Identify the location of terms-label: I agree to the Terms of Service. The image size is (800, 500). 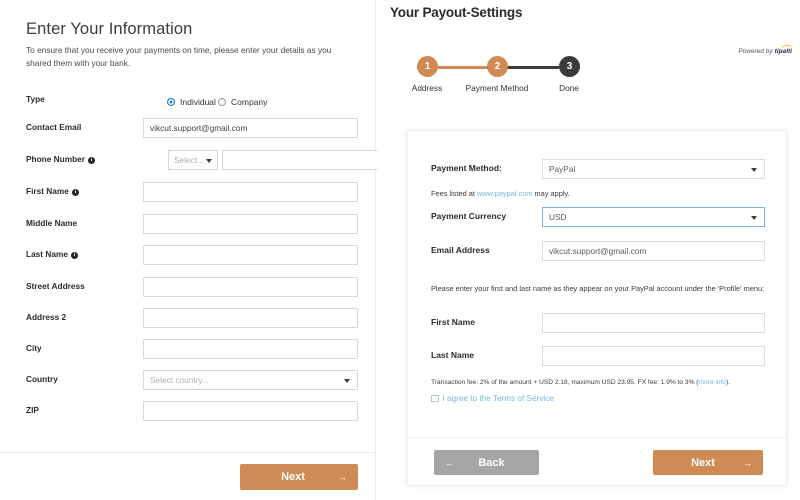
(498, 398).